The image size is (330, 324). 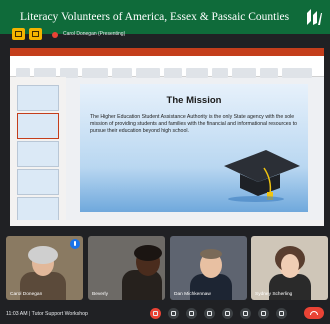 I want to click on mic-active-icon, so click(x=75, y=244).